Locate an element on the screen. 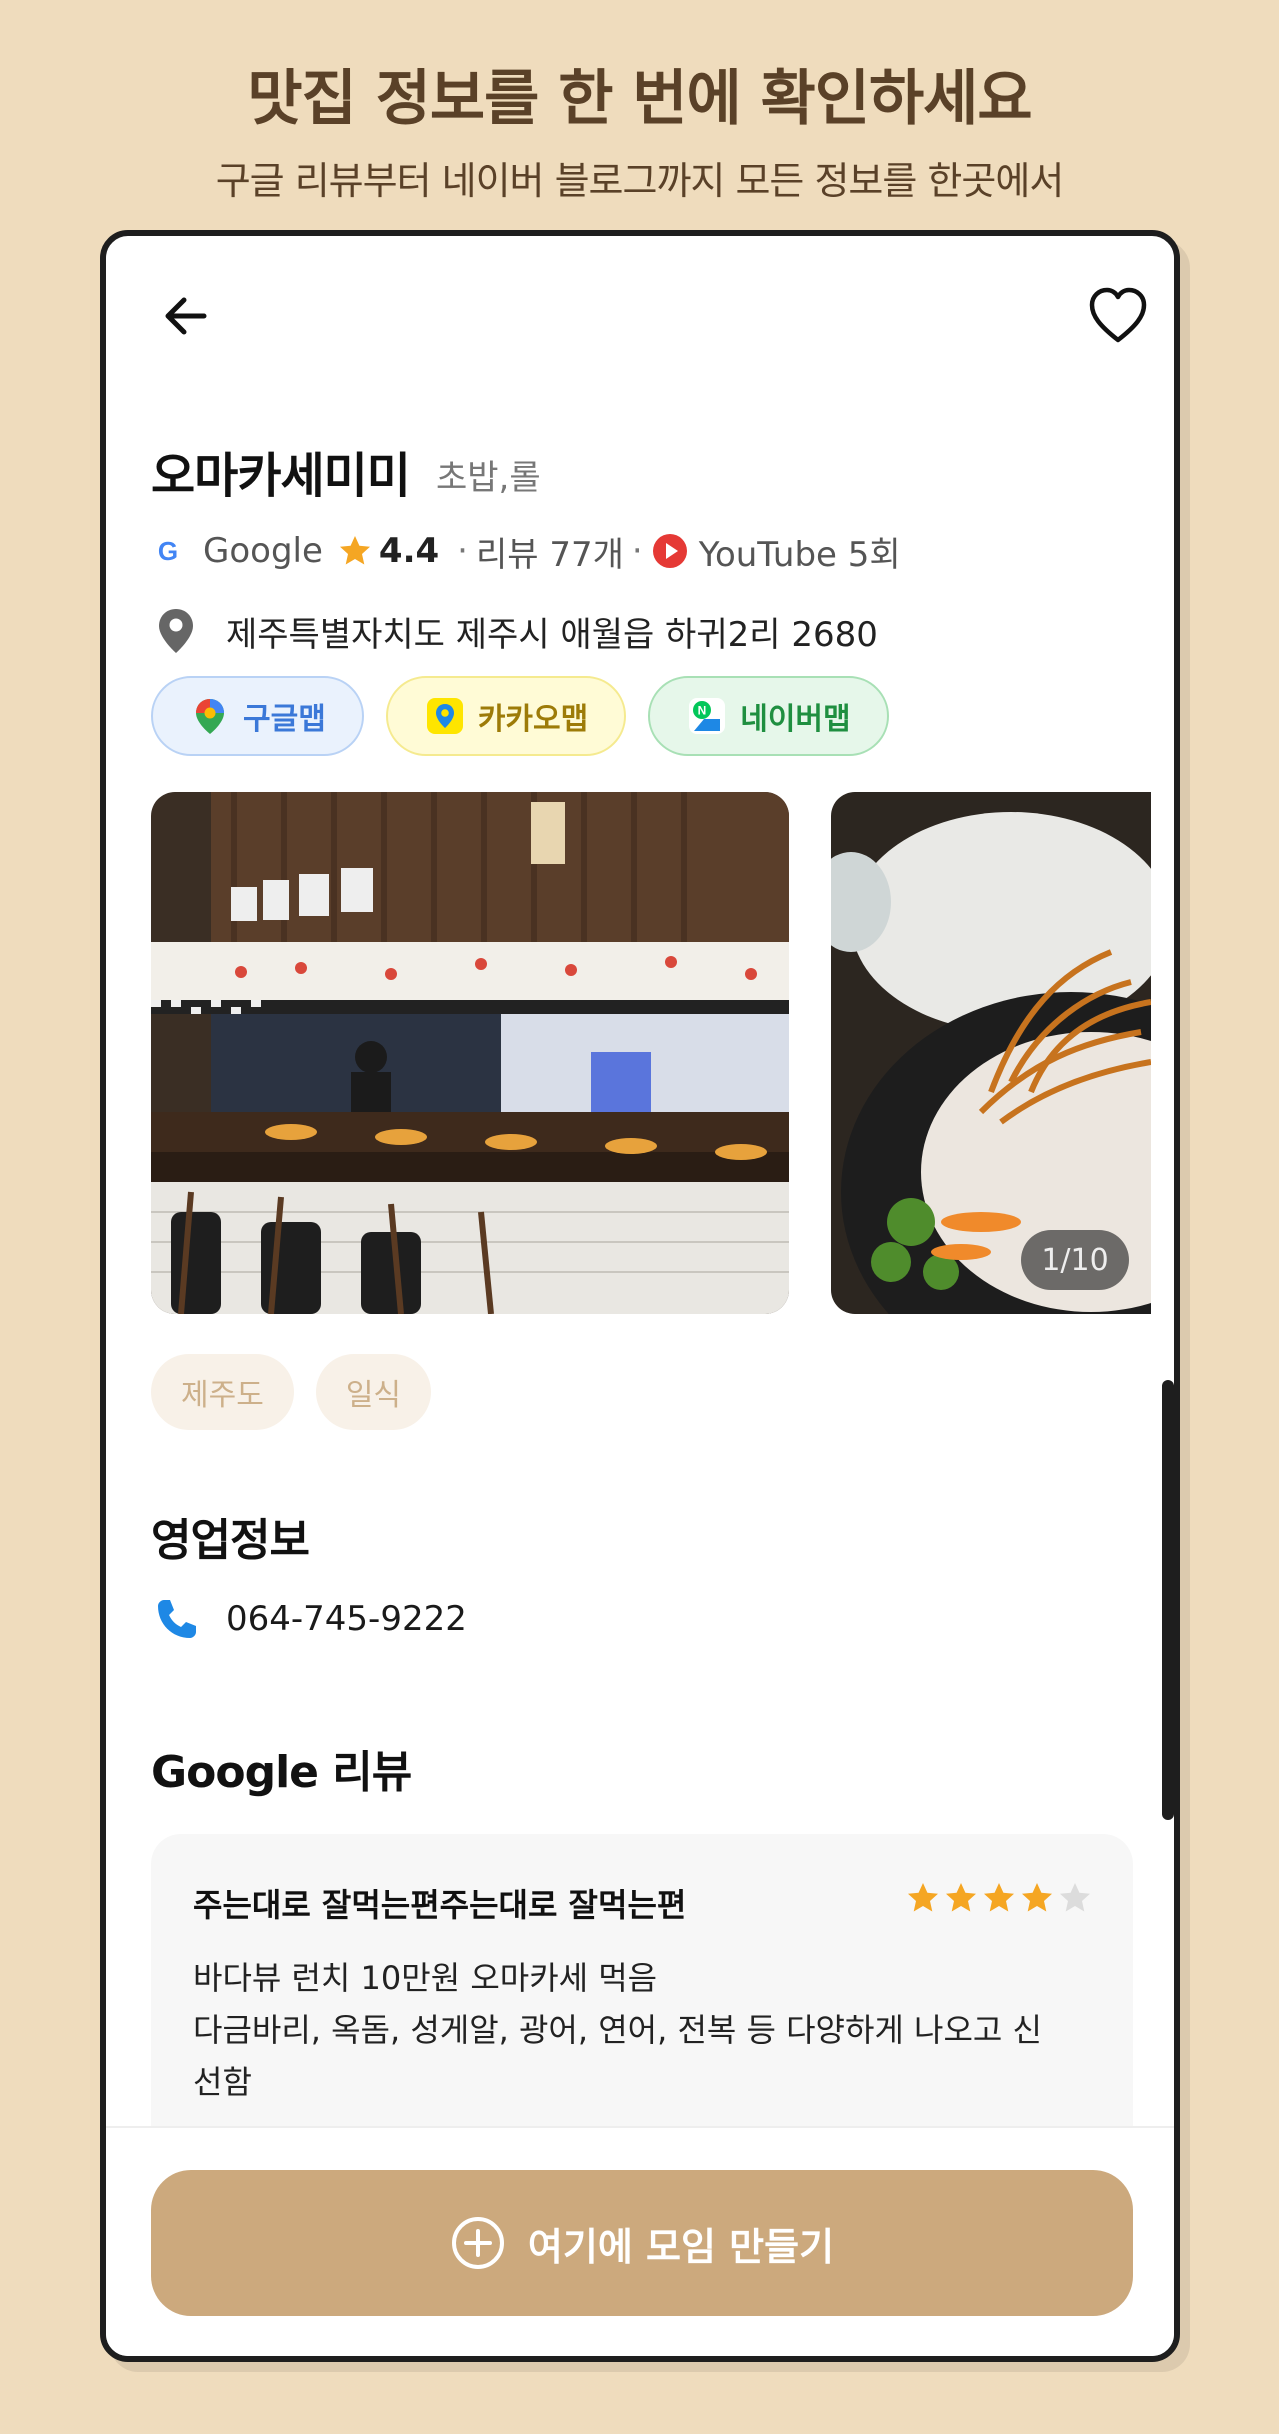  google-reviews-title: Google 리뷰 is located at coordinates (281, 1772).